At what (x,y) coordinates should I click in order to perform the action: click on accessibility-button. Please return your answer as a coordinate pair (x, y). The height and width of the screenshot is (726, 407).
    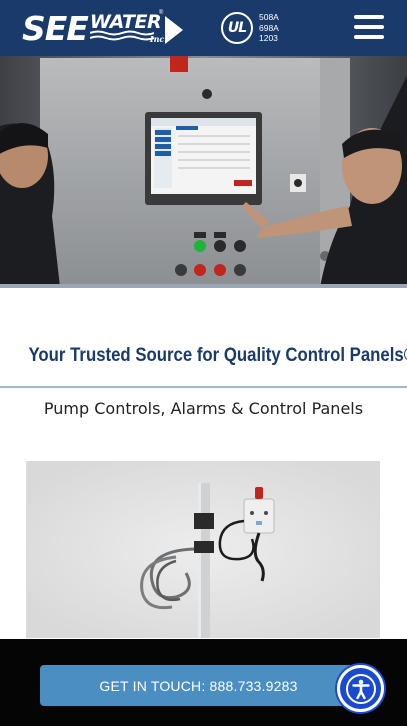
    Looking at the image, I should click on (360, 688).